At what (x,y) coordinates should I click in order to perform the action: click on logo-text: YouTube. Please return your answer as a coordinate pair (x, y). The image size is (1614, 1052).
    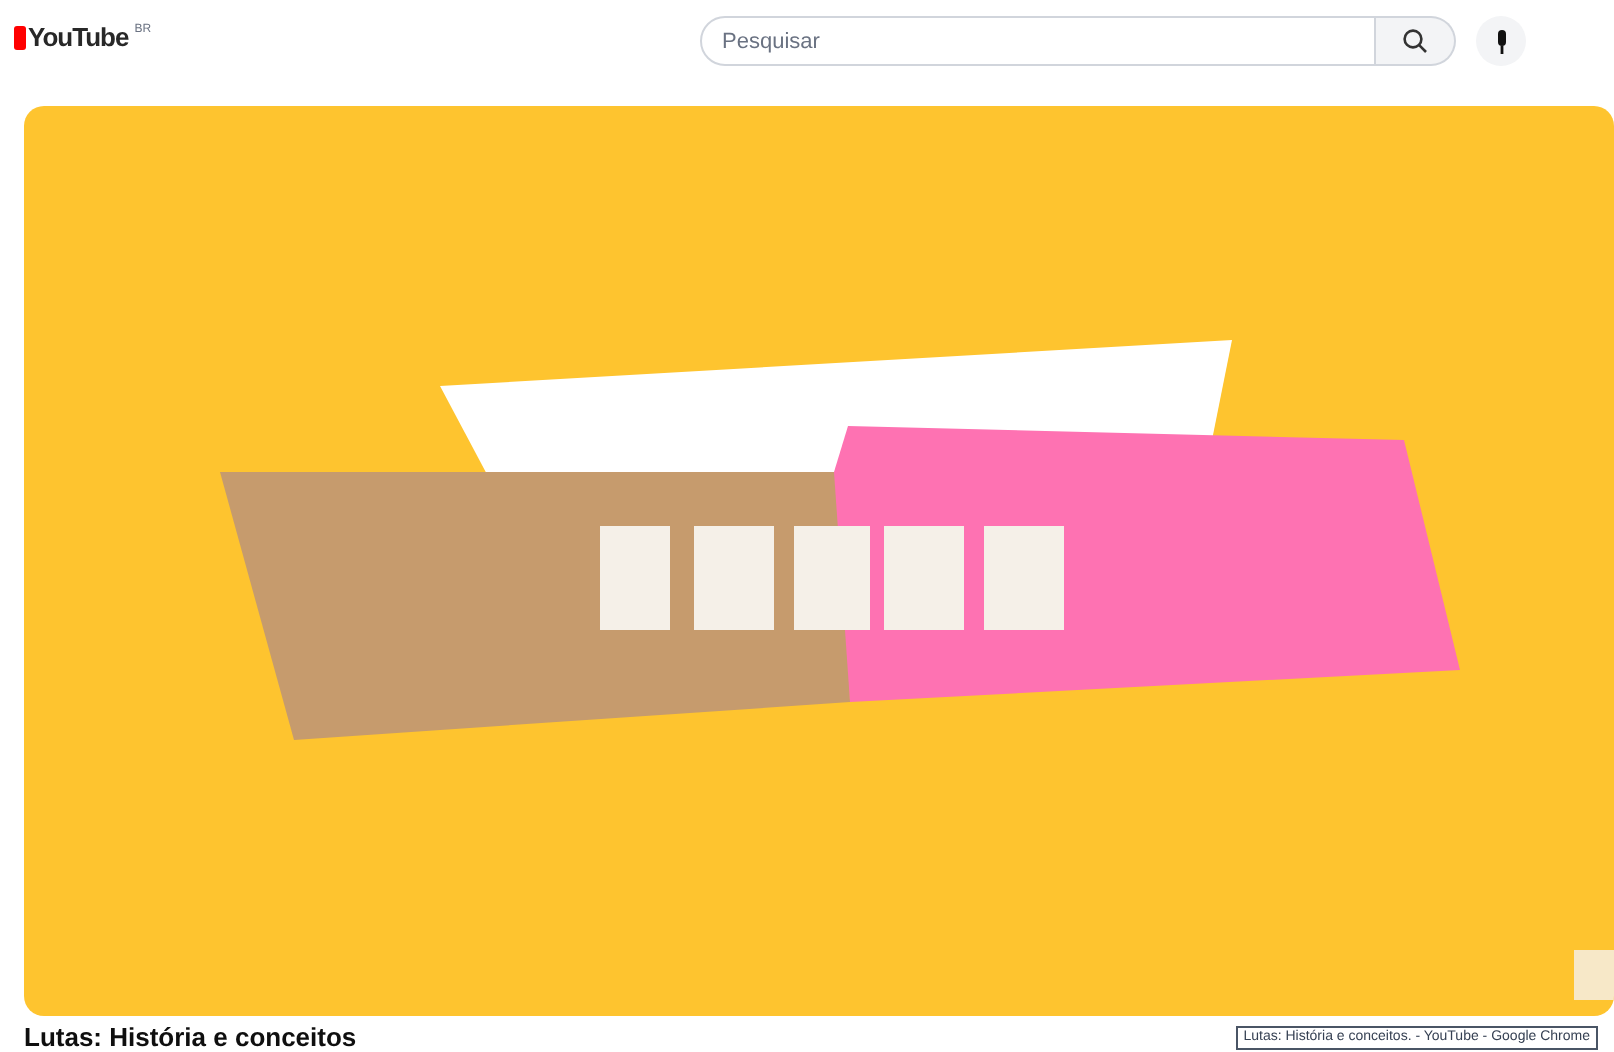
    Looking at the image, I should click on (78, 38).